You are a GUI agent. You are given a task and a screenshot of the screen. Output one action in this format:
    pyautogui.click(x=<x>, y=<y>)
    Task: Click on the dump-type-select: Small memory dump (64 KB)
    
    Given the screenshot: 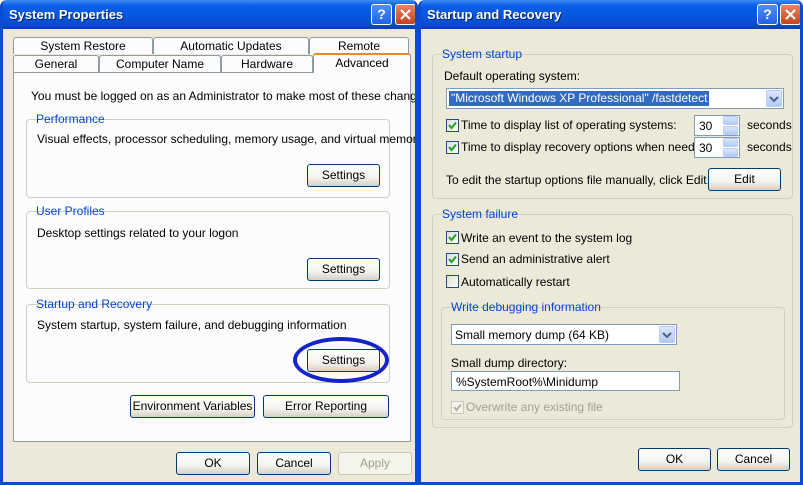 What is the action you would take?
    pyautogui.click(x=564, y=334)
    